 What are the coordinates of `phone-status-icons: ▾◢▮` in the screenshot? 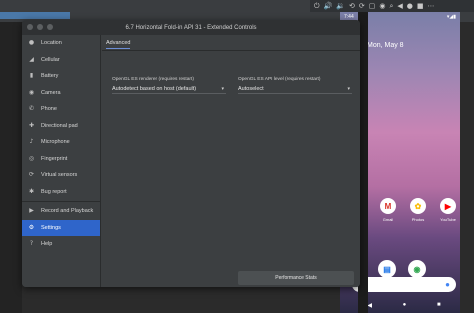 It's located at (451, 17).